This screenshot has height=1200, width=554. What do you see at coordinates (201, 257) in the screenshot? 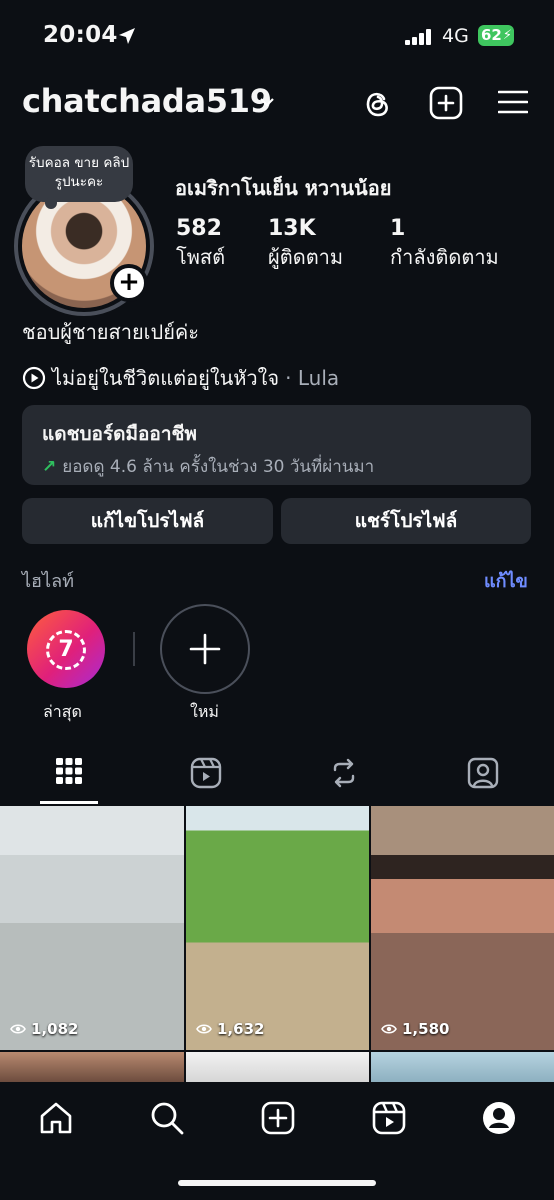
I see `stat-posts-label: โพสต์` at bounding box center [201, 257].